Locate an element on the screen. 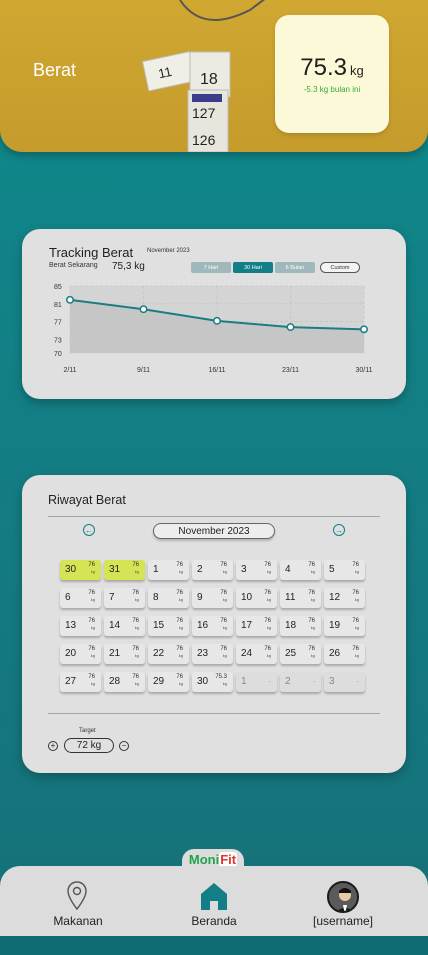  calendar-day: 5 76 kg is located at coordinates (344, 570).